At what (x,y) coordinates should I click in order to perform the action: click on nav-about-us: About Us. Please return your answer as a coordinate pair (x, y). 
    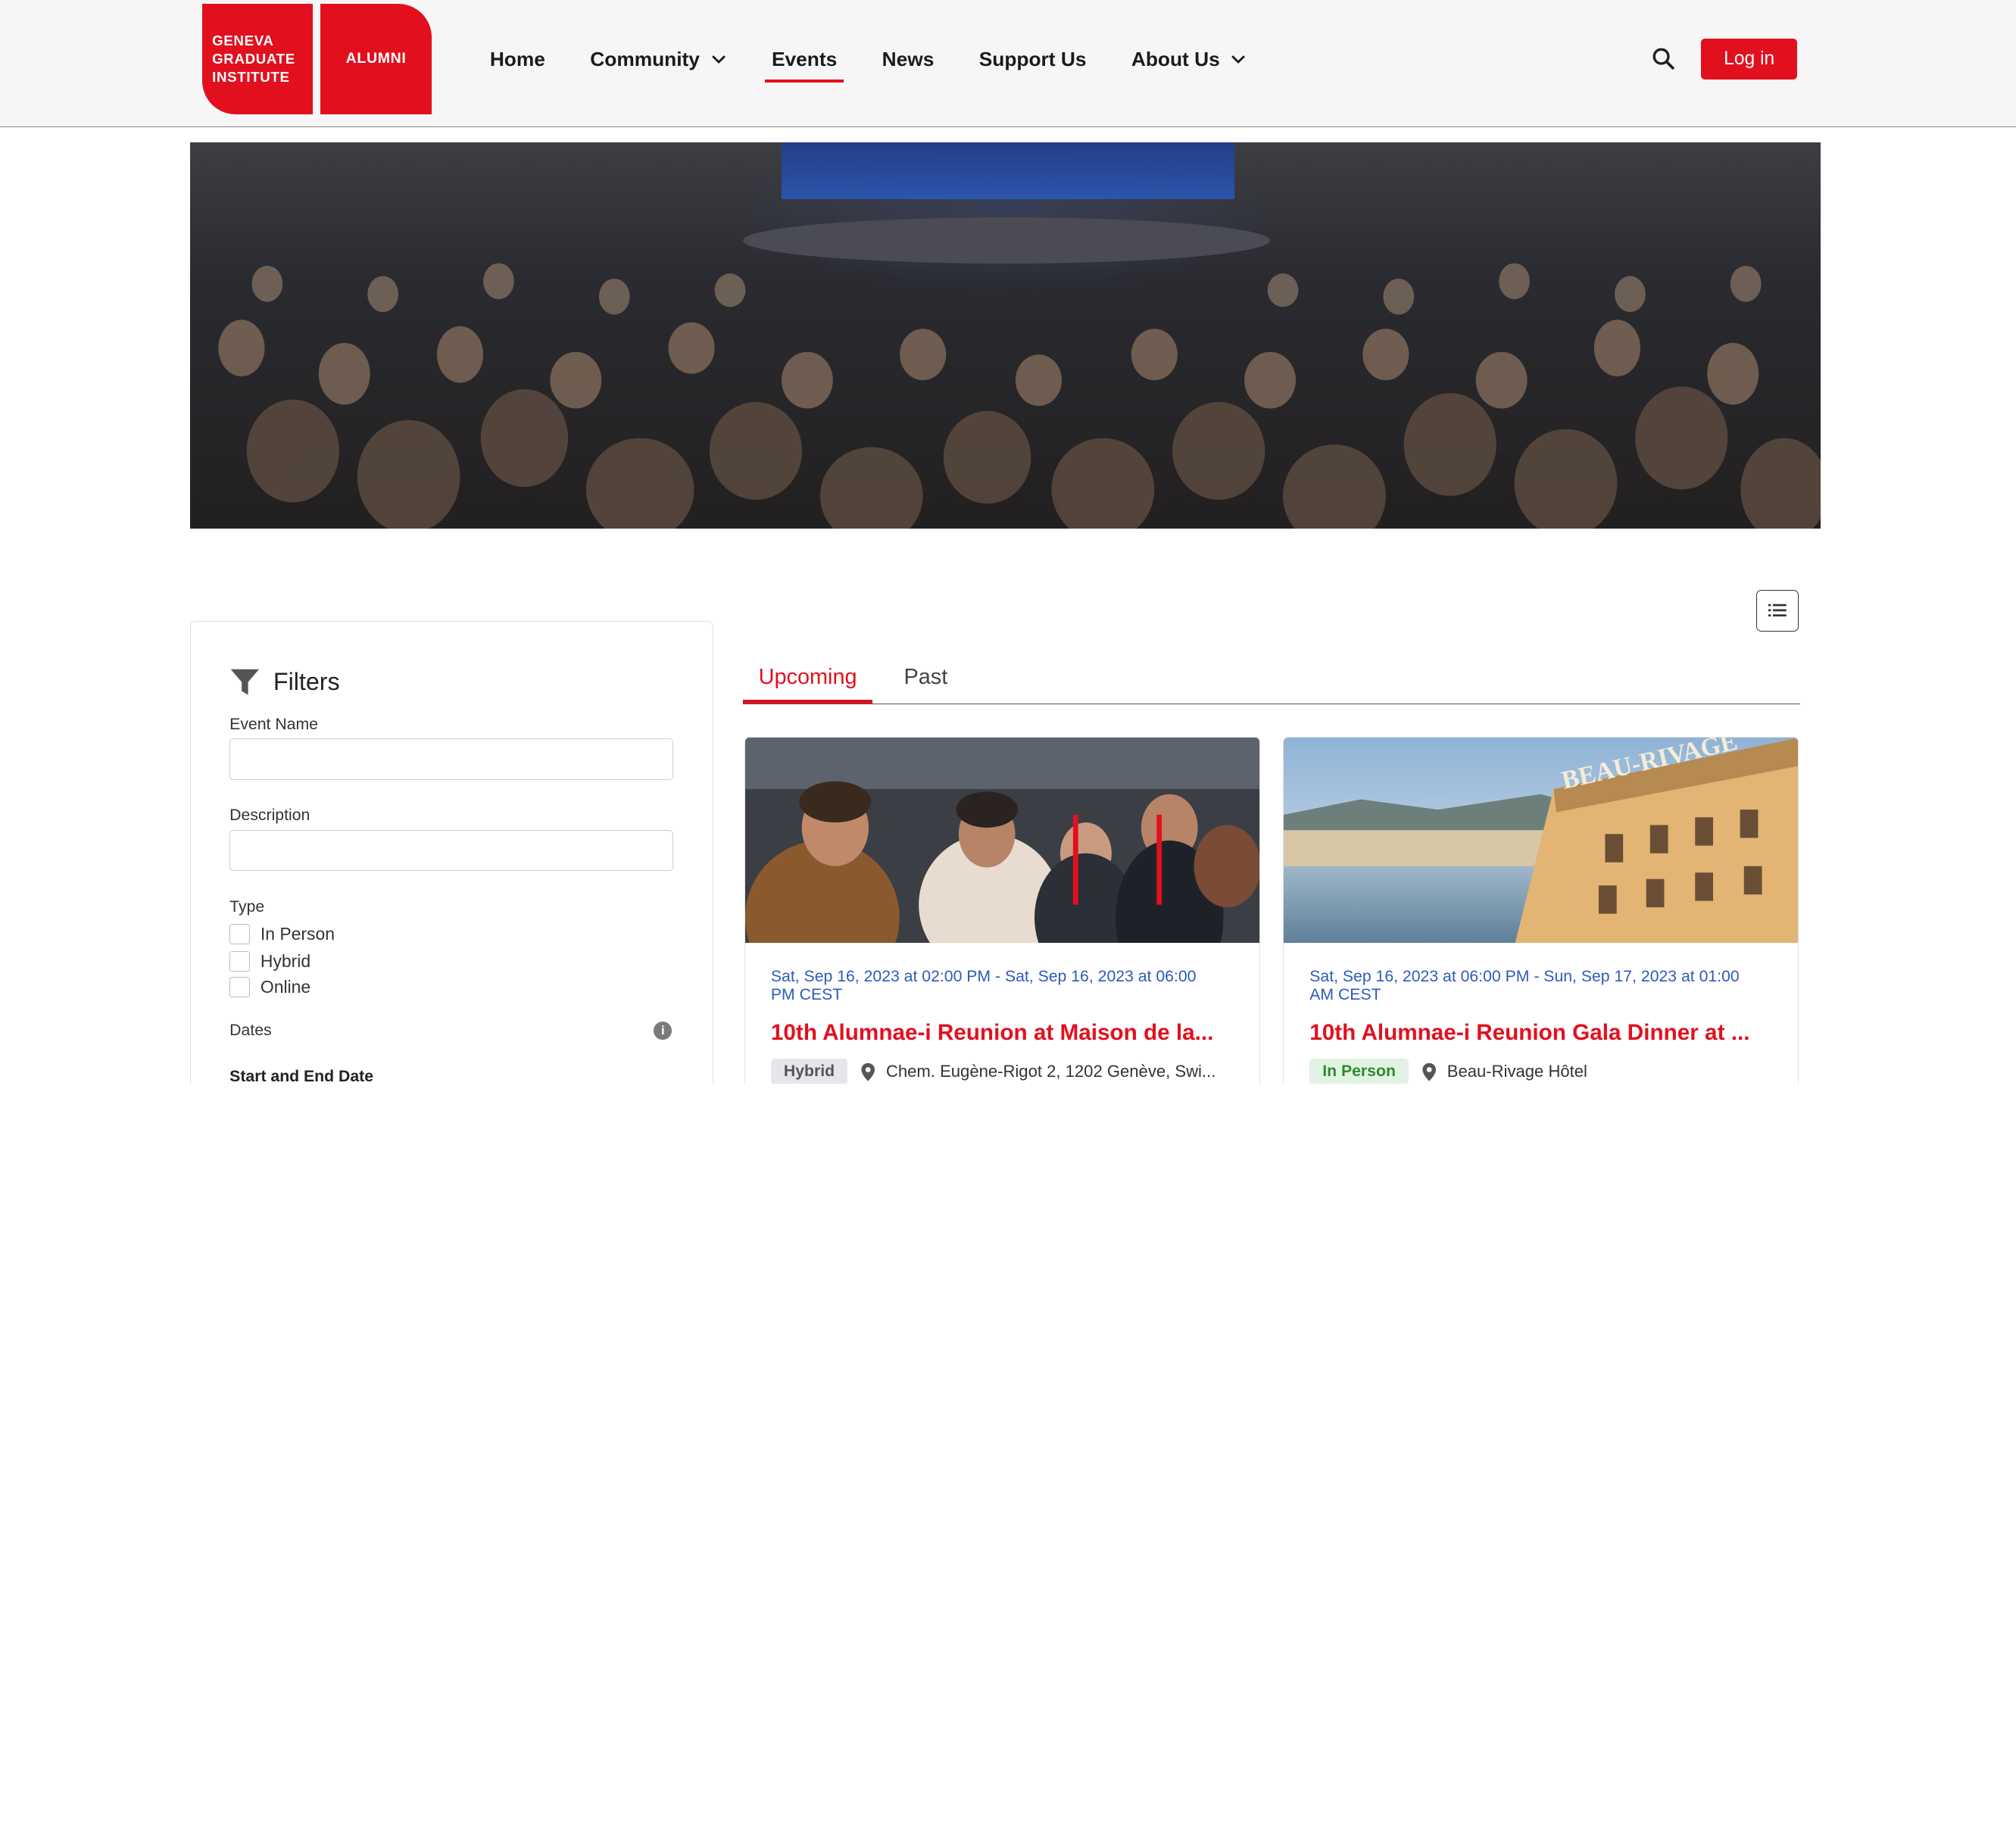
    Looking at the image, I should click on (1189, 59).